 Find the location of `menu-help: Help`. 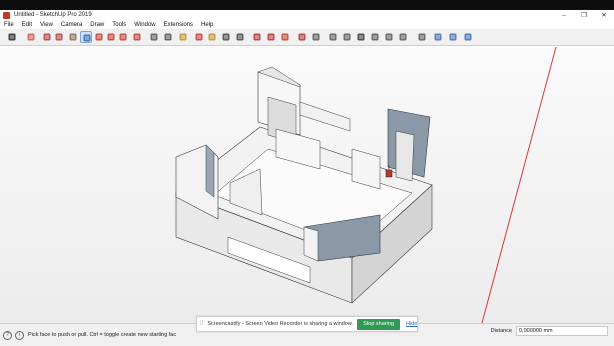

menu-help: Help is located at coordinates (207, 25).